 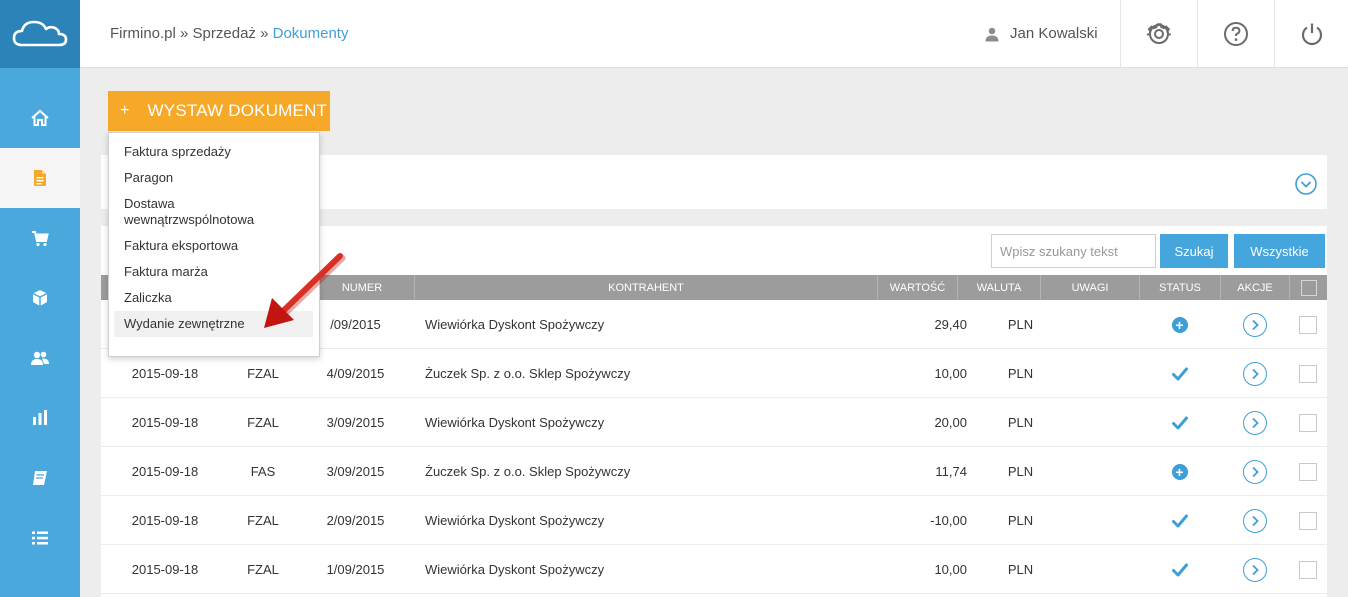 What do you see at coordinates (1054, 33) in the screenshot?
I see `user-name: Jan Kowalski` at bounding box center [1054, 33].